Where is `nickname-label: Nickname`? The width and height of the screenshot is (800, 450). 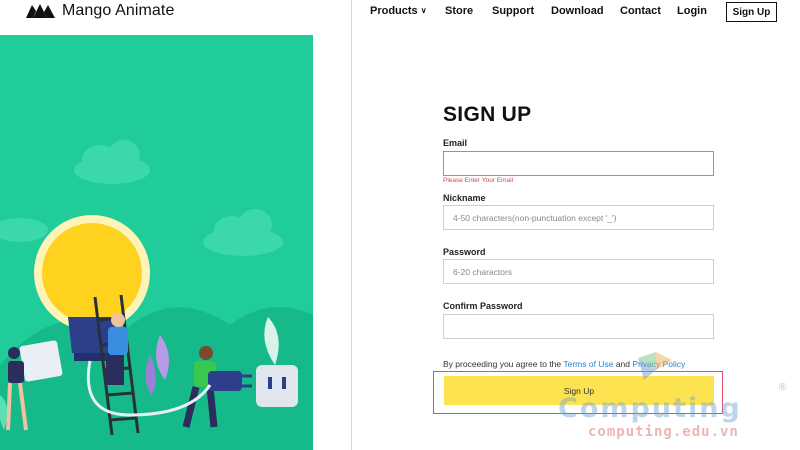 nickname-label: Nickname is located at coordinates (464, 198).